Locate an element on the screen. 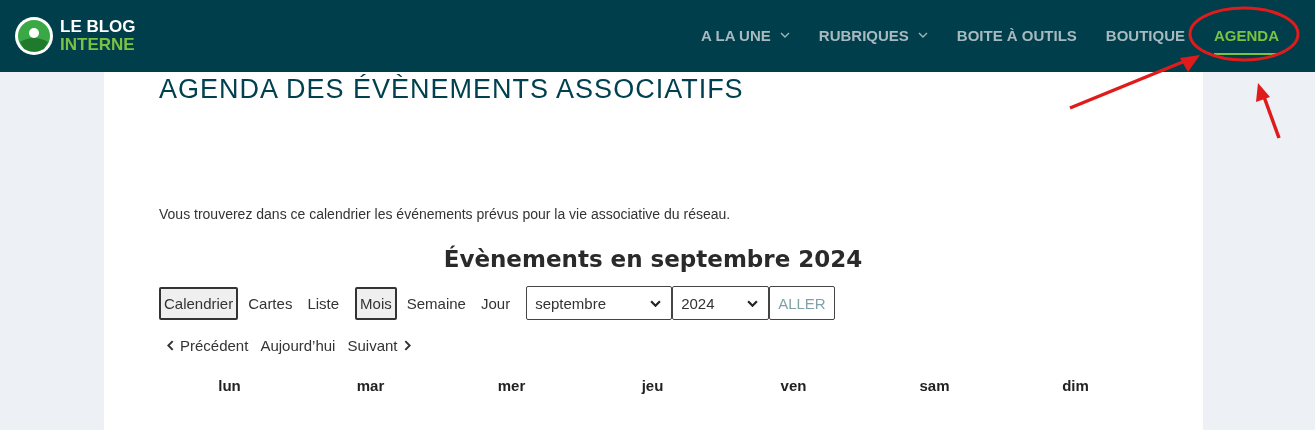 The height and width of the screenshot is (430, 1315). weekday-header: sam is located at coordinates (934, 385).